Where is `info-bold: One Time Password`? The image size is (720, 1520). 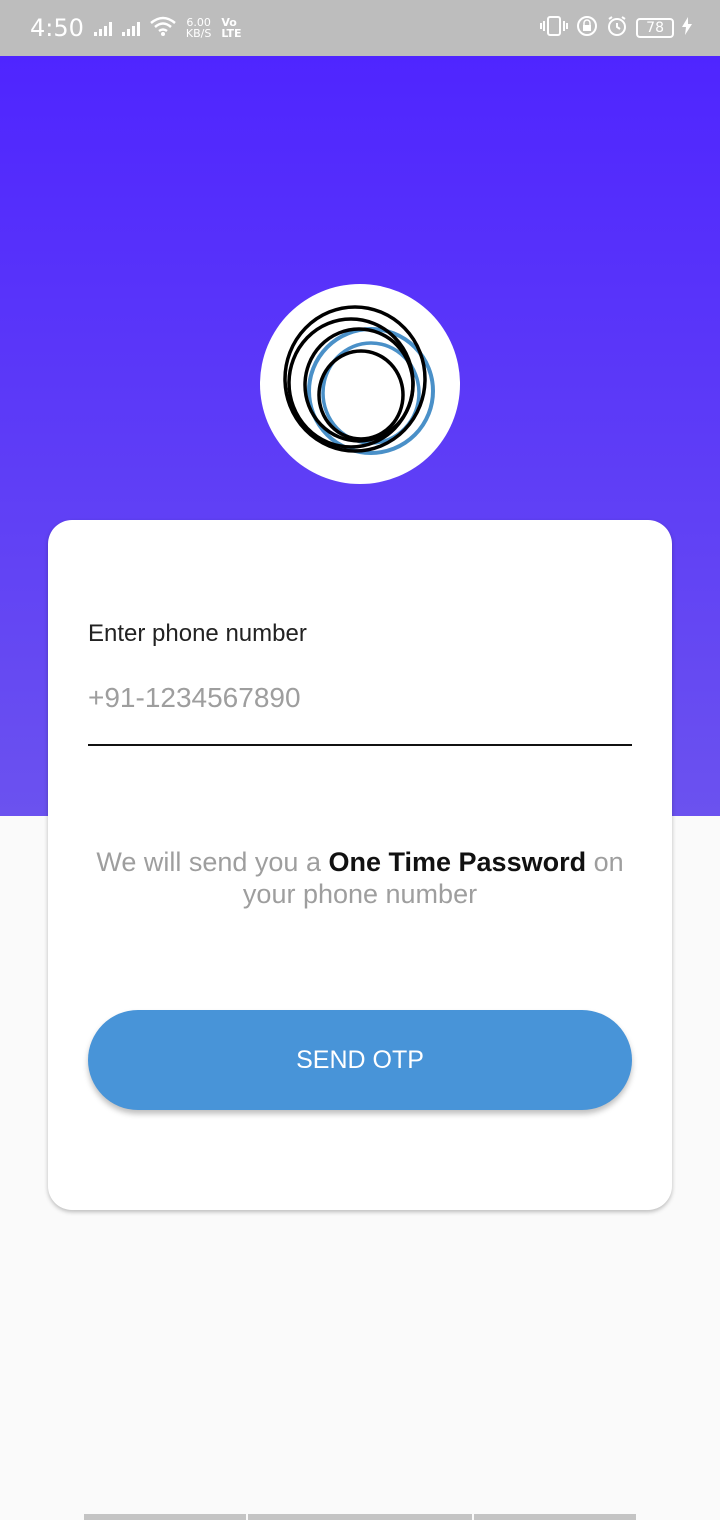
info-bold: One Time Password is located at coordinates (457, 862).